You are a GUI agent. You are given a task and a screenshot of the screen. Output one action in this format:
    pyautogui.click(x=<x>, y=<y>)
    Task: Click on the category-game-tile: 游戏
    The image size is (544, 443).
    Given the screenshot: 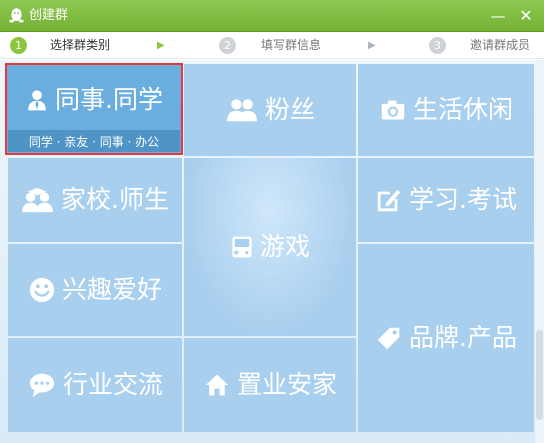 What is the action you would take?
    pyautogui.click(x=270, y=247)
    